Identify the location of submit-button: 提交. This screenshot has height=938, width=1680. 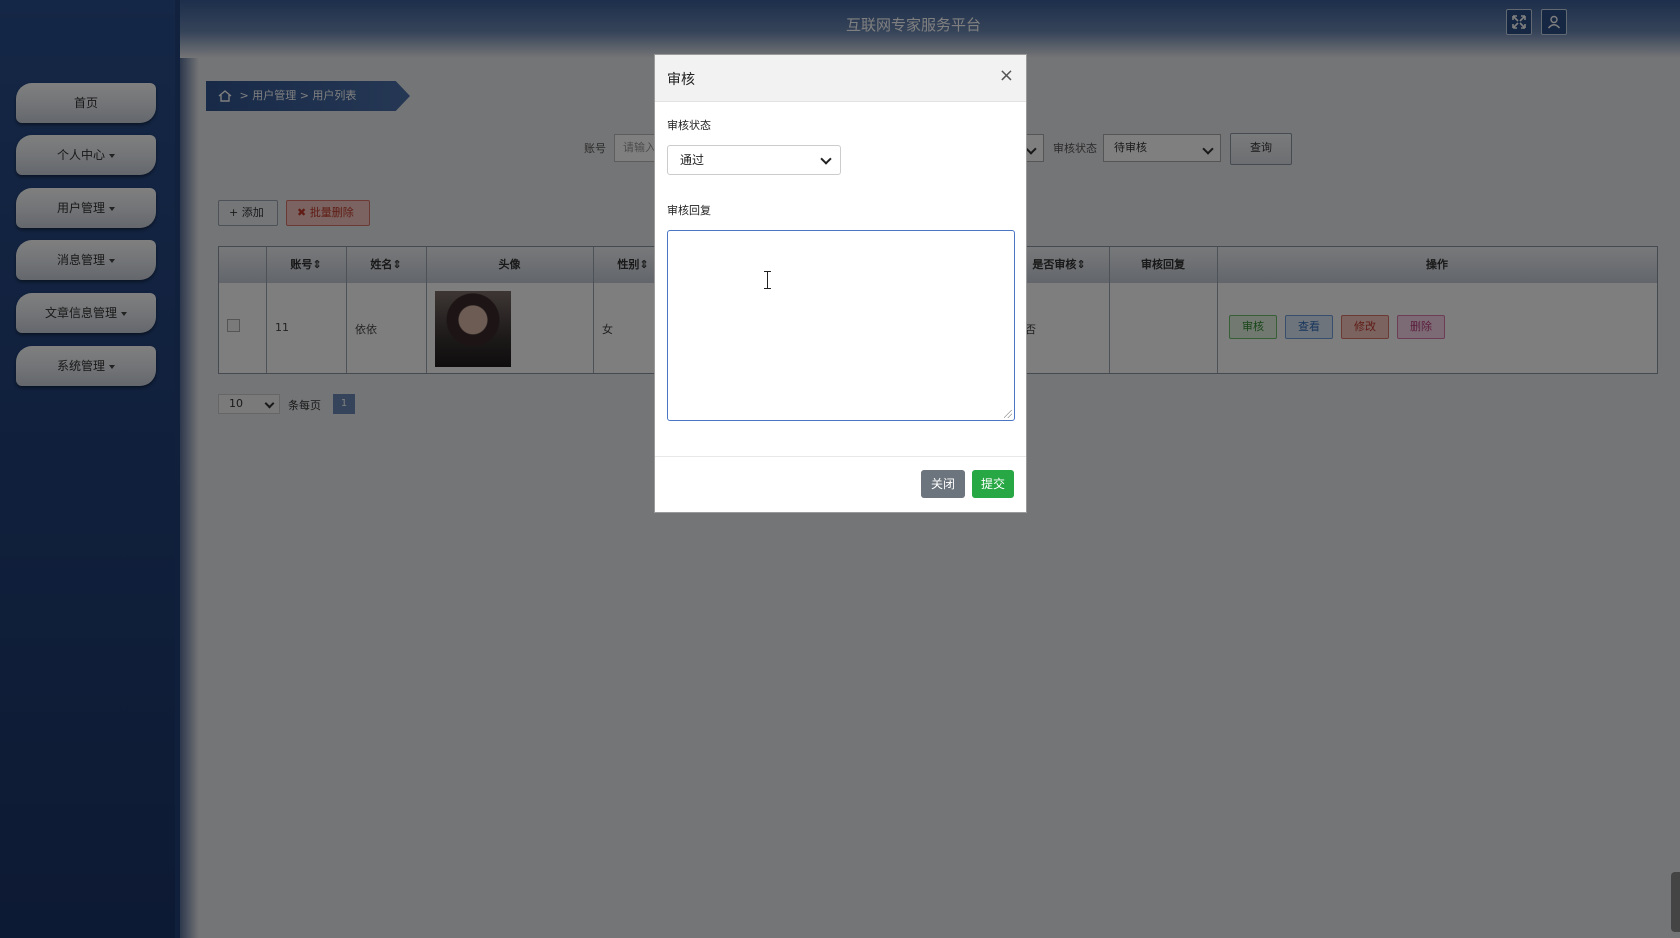
(993, 484).